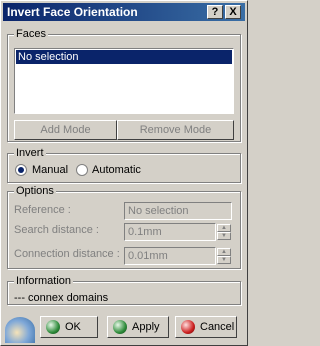  What do you see at coordinates (175, 130) in the screenshot?
I see `remove-mode-button: Remove Mode` at bounding box center [175, 130].